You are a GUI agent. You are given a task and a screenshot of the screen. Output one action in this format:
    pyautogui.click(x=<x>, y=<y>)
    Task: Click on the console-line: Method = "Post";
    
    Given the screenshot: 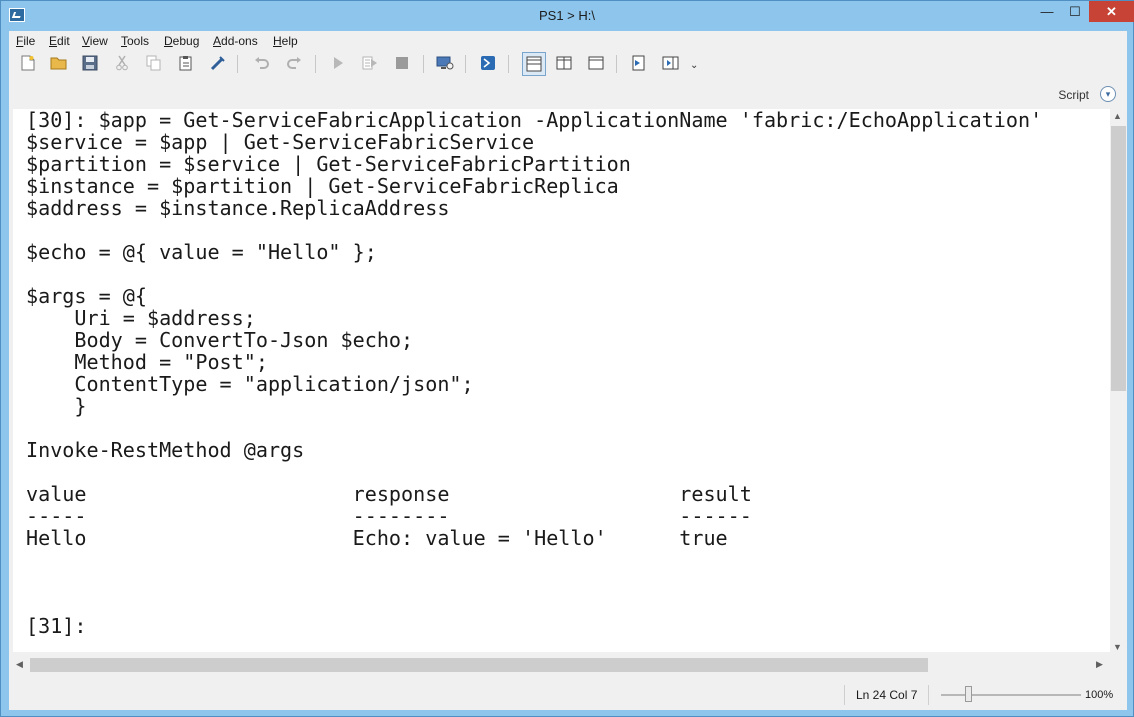 What is the action you would take?
    pyautogui.click(x=147, y=362)
    